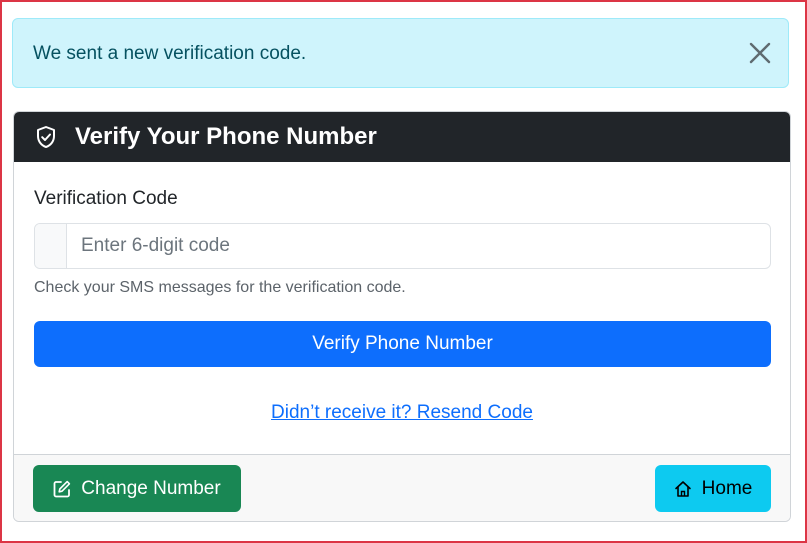 This screenshot has height=543, width=807. I want to click on alert-message: We sent a new verification code., so click(170, 53).